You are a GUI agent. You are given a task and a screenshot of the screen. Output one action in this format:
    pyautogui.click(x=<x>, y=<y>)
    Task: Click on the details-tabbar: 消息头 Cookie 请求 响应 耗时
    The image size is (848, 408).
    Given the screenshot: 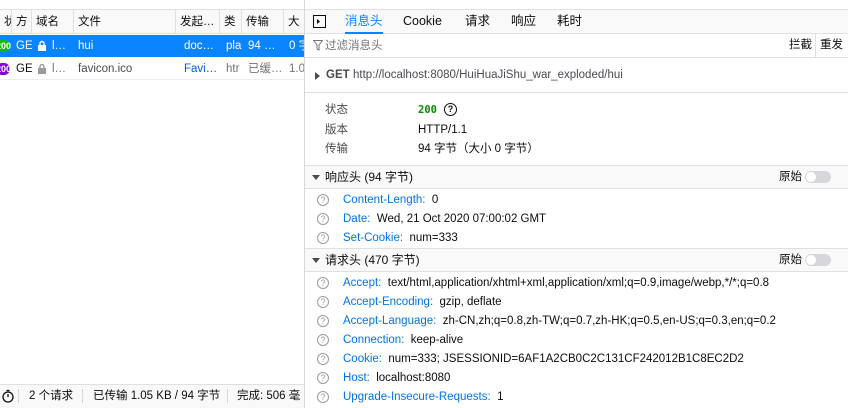 What is the action you would take?
    pyautogui.click(x=576, y=21)
    